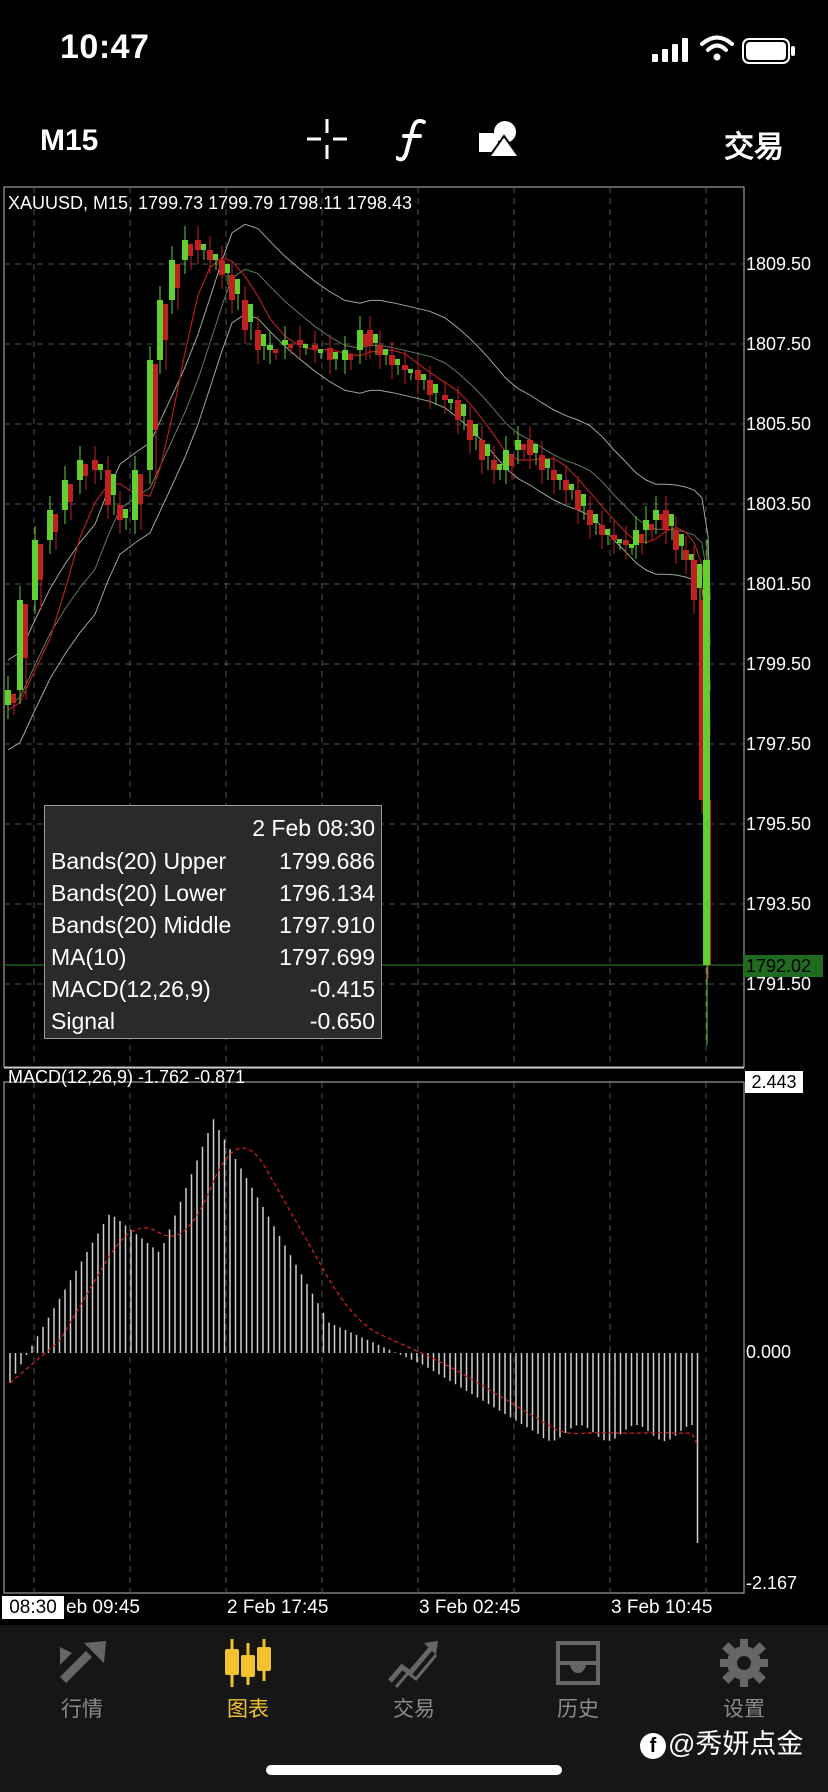 This screenshot has width=828, height=1792. I want to click on tooltip-row: Bands(20) Middle 1797.910, so click(213, 927).